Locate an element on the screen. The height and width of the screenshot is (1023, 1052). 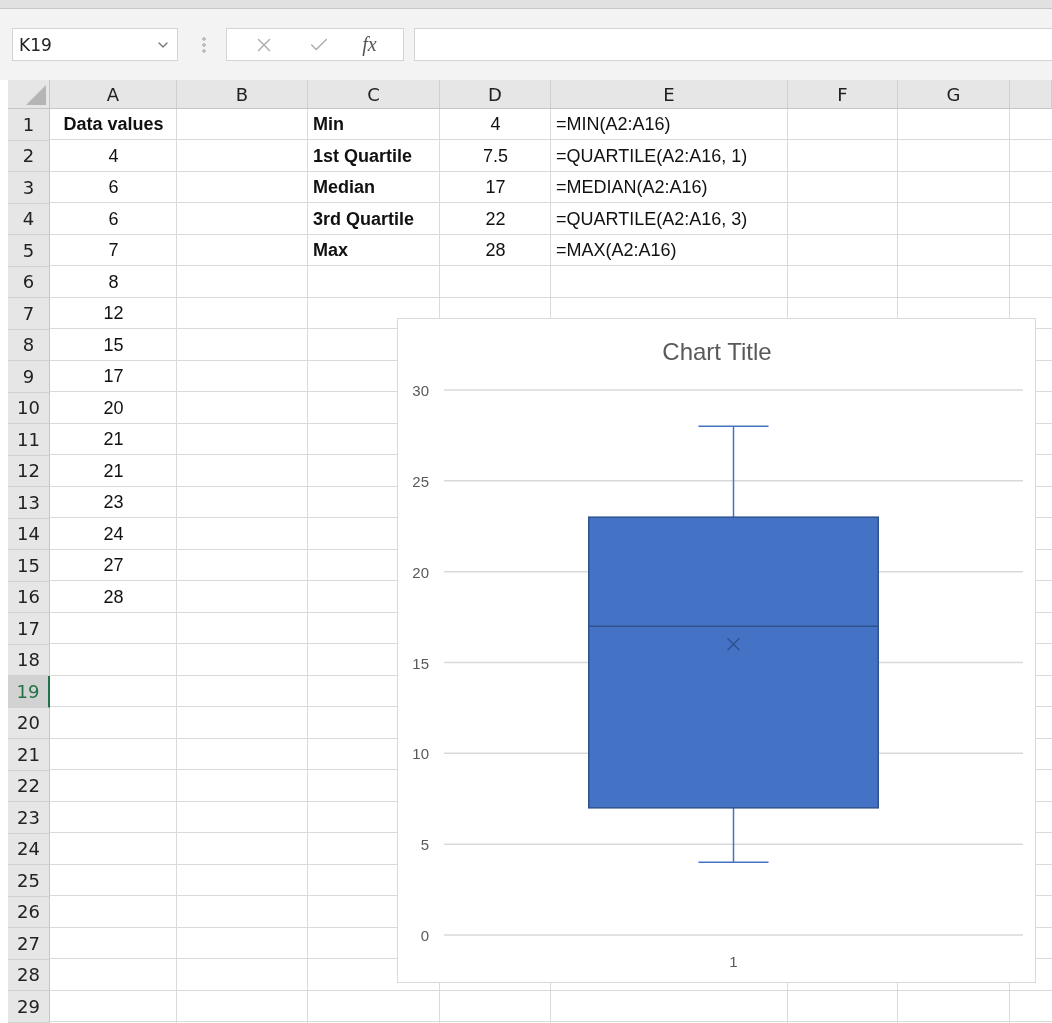
row-header: 4 is located at coordinates (29, 219).